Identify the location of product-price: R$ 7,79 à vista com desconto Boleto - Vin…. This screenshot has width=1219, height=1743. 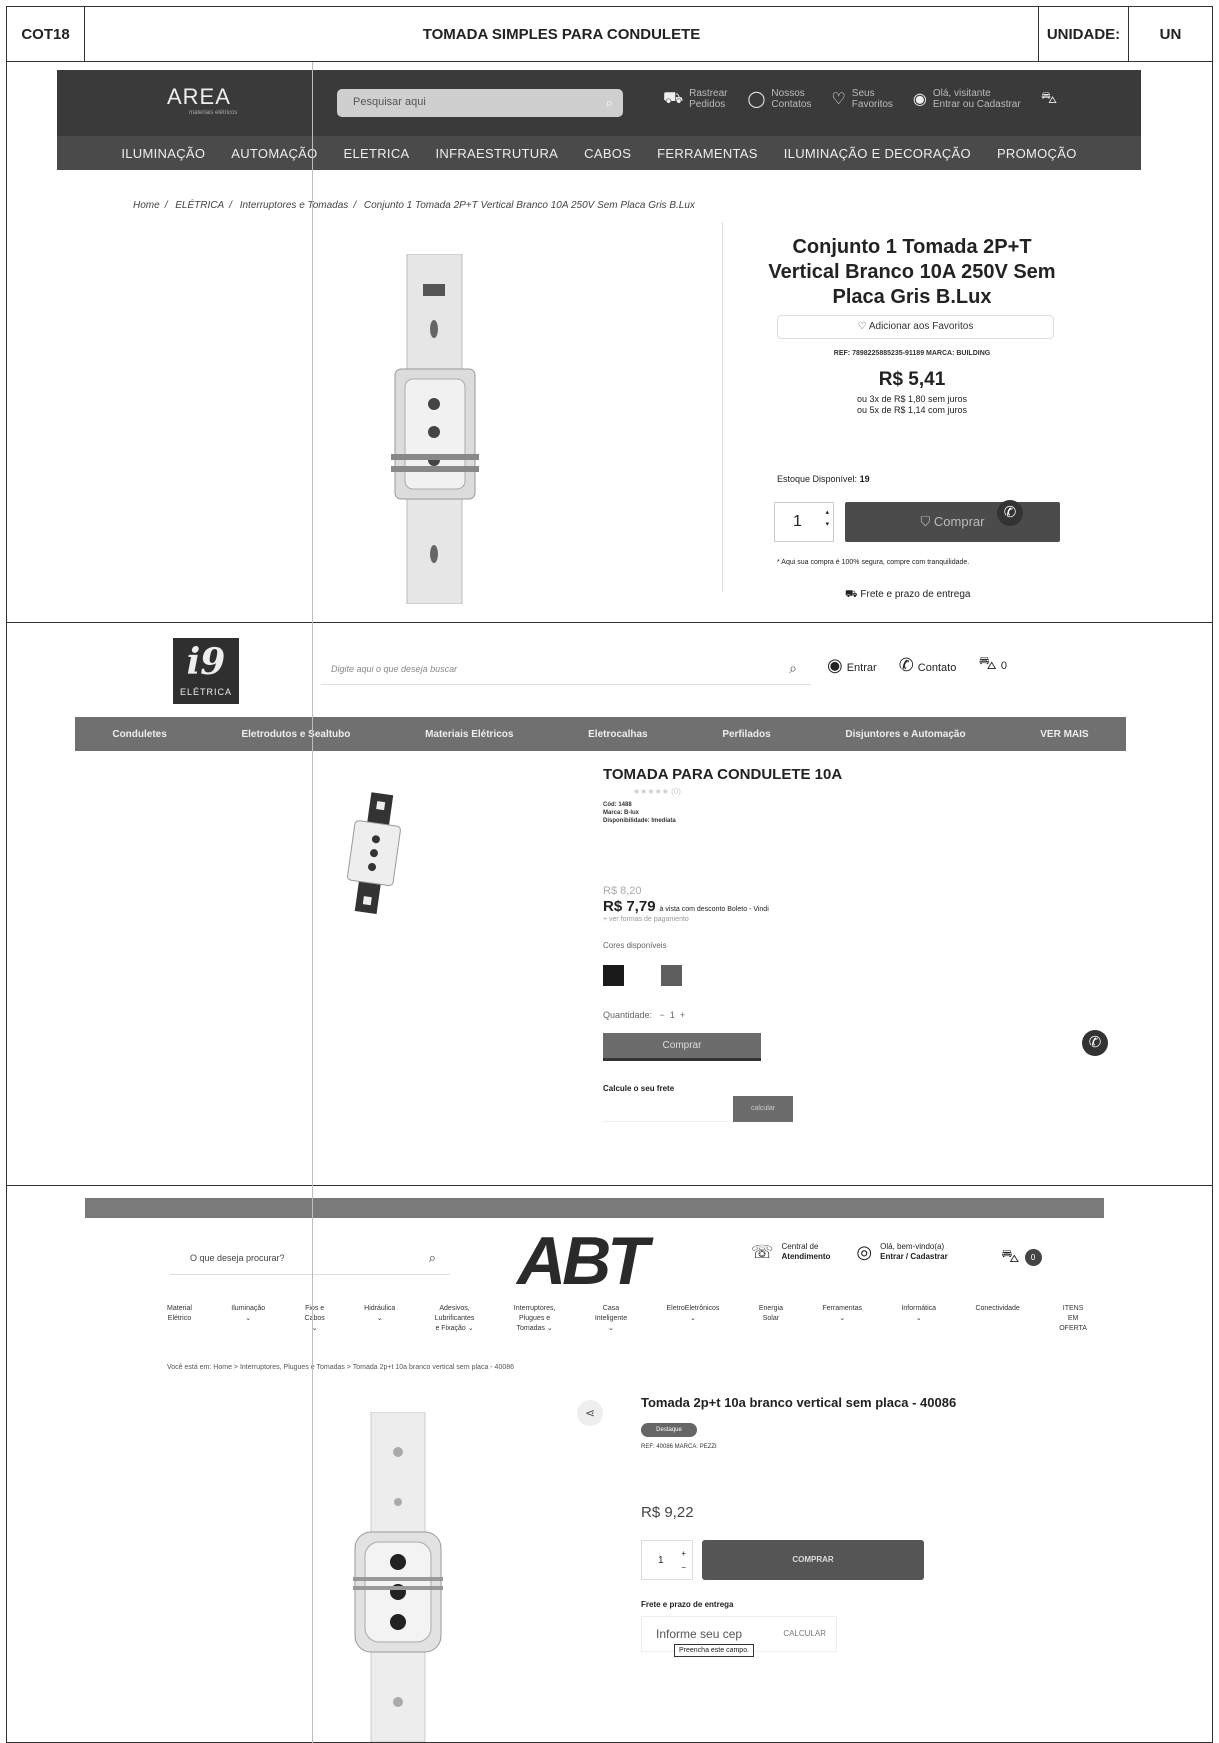
(686, 906).